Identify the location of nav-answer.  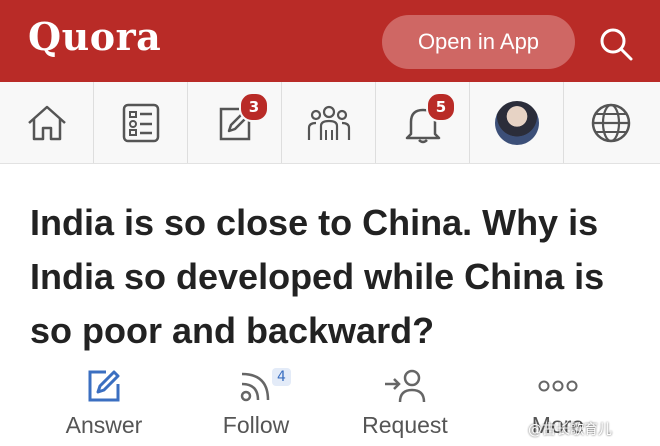
(141, 122).